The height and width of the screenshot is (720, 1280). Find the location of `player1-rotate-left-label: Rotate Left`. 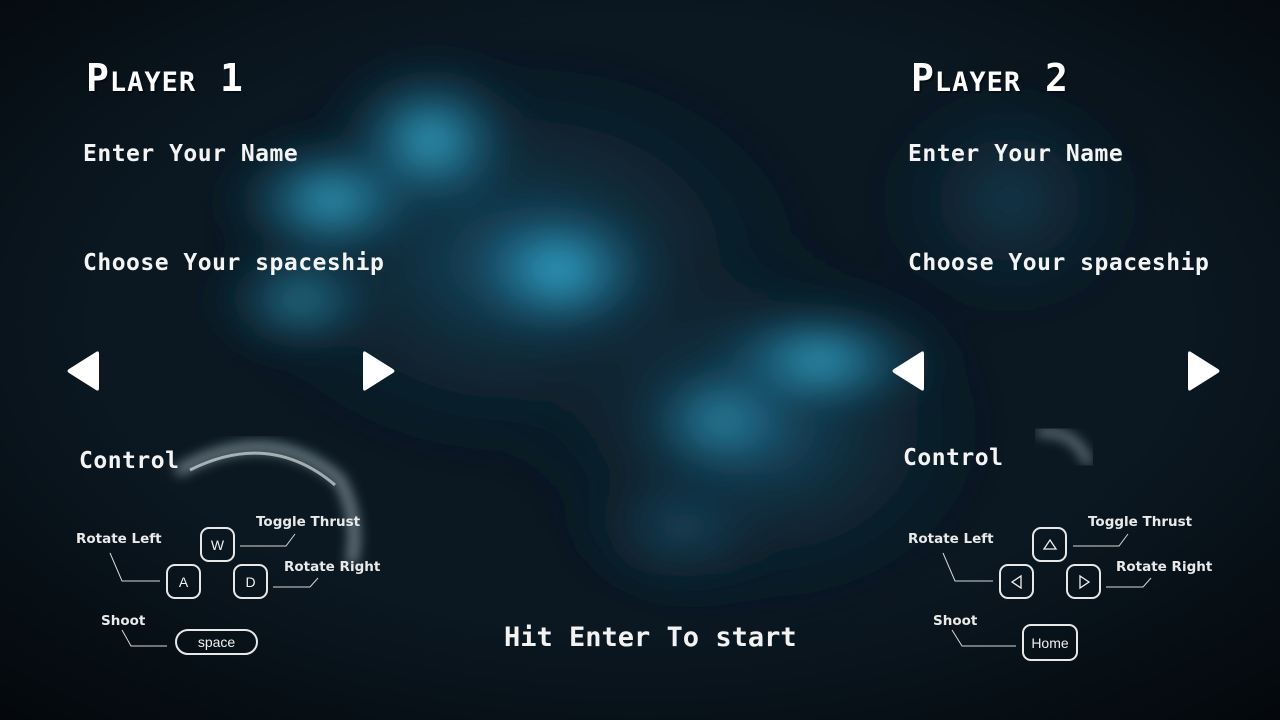

player1-rotate-left-label: Rotate Left is located at coordinates (119, 539).